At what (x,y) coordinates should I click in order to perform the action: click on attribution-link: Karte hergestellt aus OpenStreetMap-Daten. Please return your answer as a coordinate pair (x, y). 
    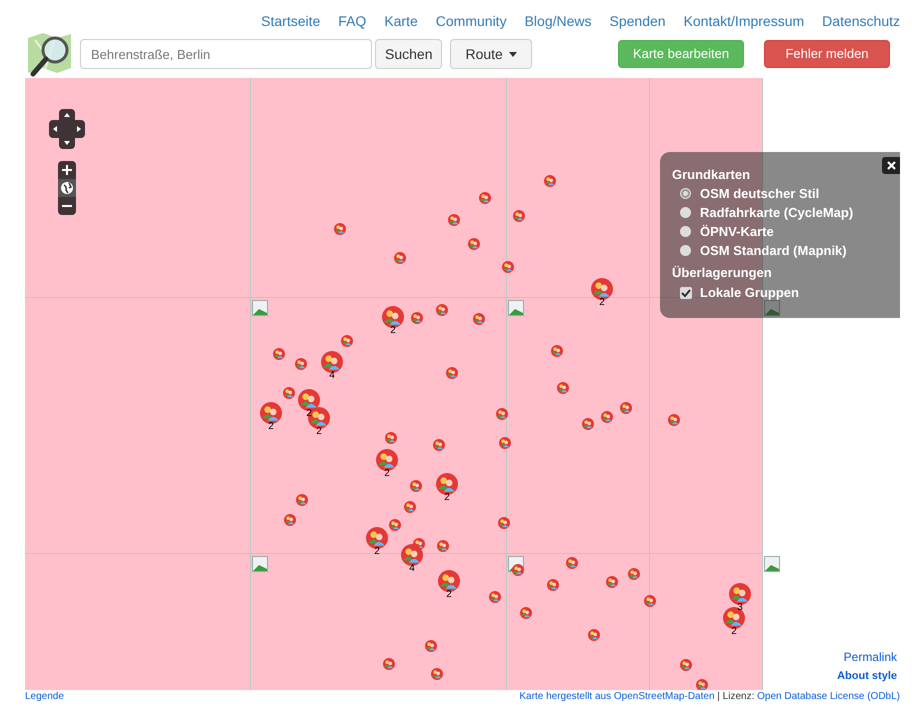
    Looking at the image, I should click on (617, 696).